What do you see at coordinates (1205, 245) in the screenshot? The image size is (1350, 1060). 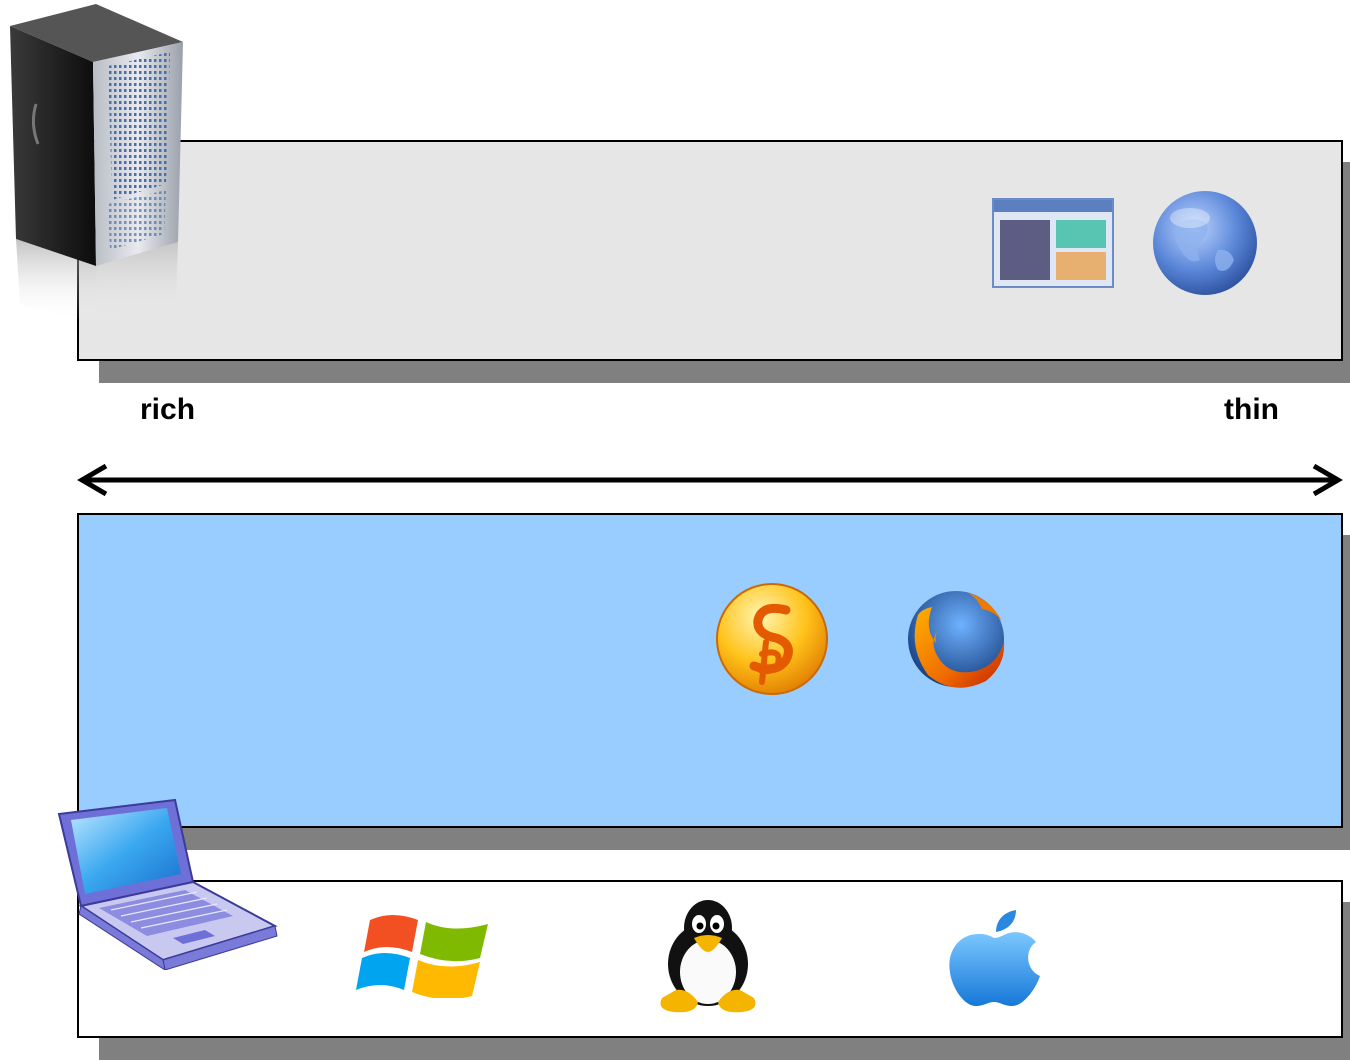 I see `globe-icon` at bounding box center [1205, 245].